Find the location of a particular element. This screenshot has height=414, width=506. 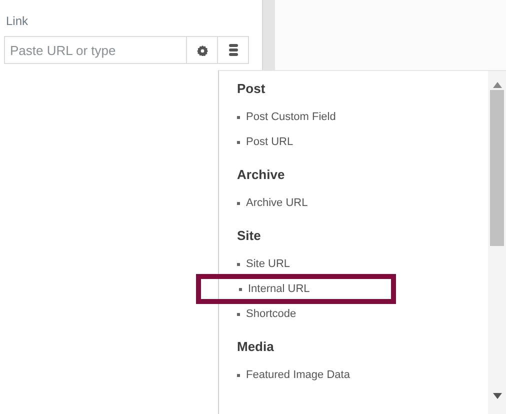

menu-item: Post URL is located at coordinates (265, 142).